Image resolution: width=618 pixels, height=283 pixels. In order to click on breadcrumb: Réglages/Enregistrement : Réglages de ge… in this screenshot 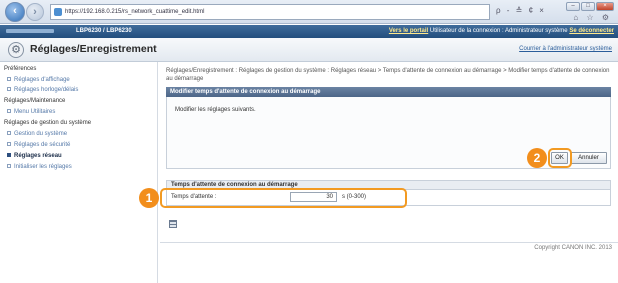, I will do `click(388, 75)`.